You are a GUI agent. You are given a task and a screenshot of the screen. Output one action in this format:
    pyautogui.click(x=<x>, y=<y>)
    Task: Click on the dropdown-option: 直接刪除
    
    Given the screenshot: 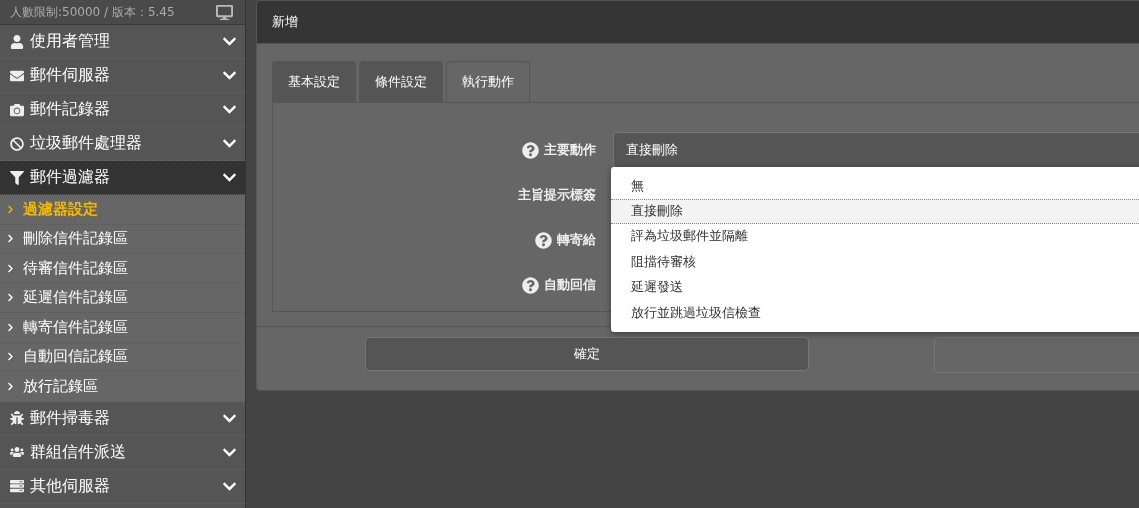 What is the action you would take?
    pyautogui.click(x=875, y=211)
    